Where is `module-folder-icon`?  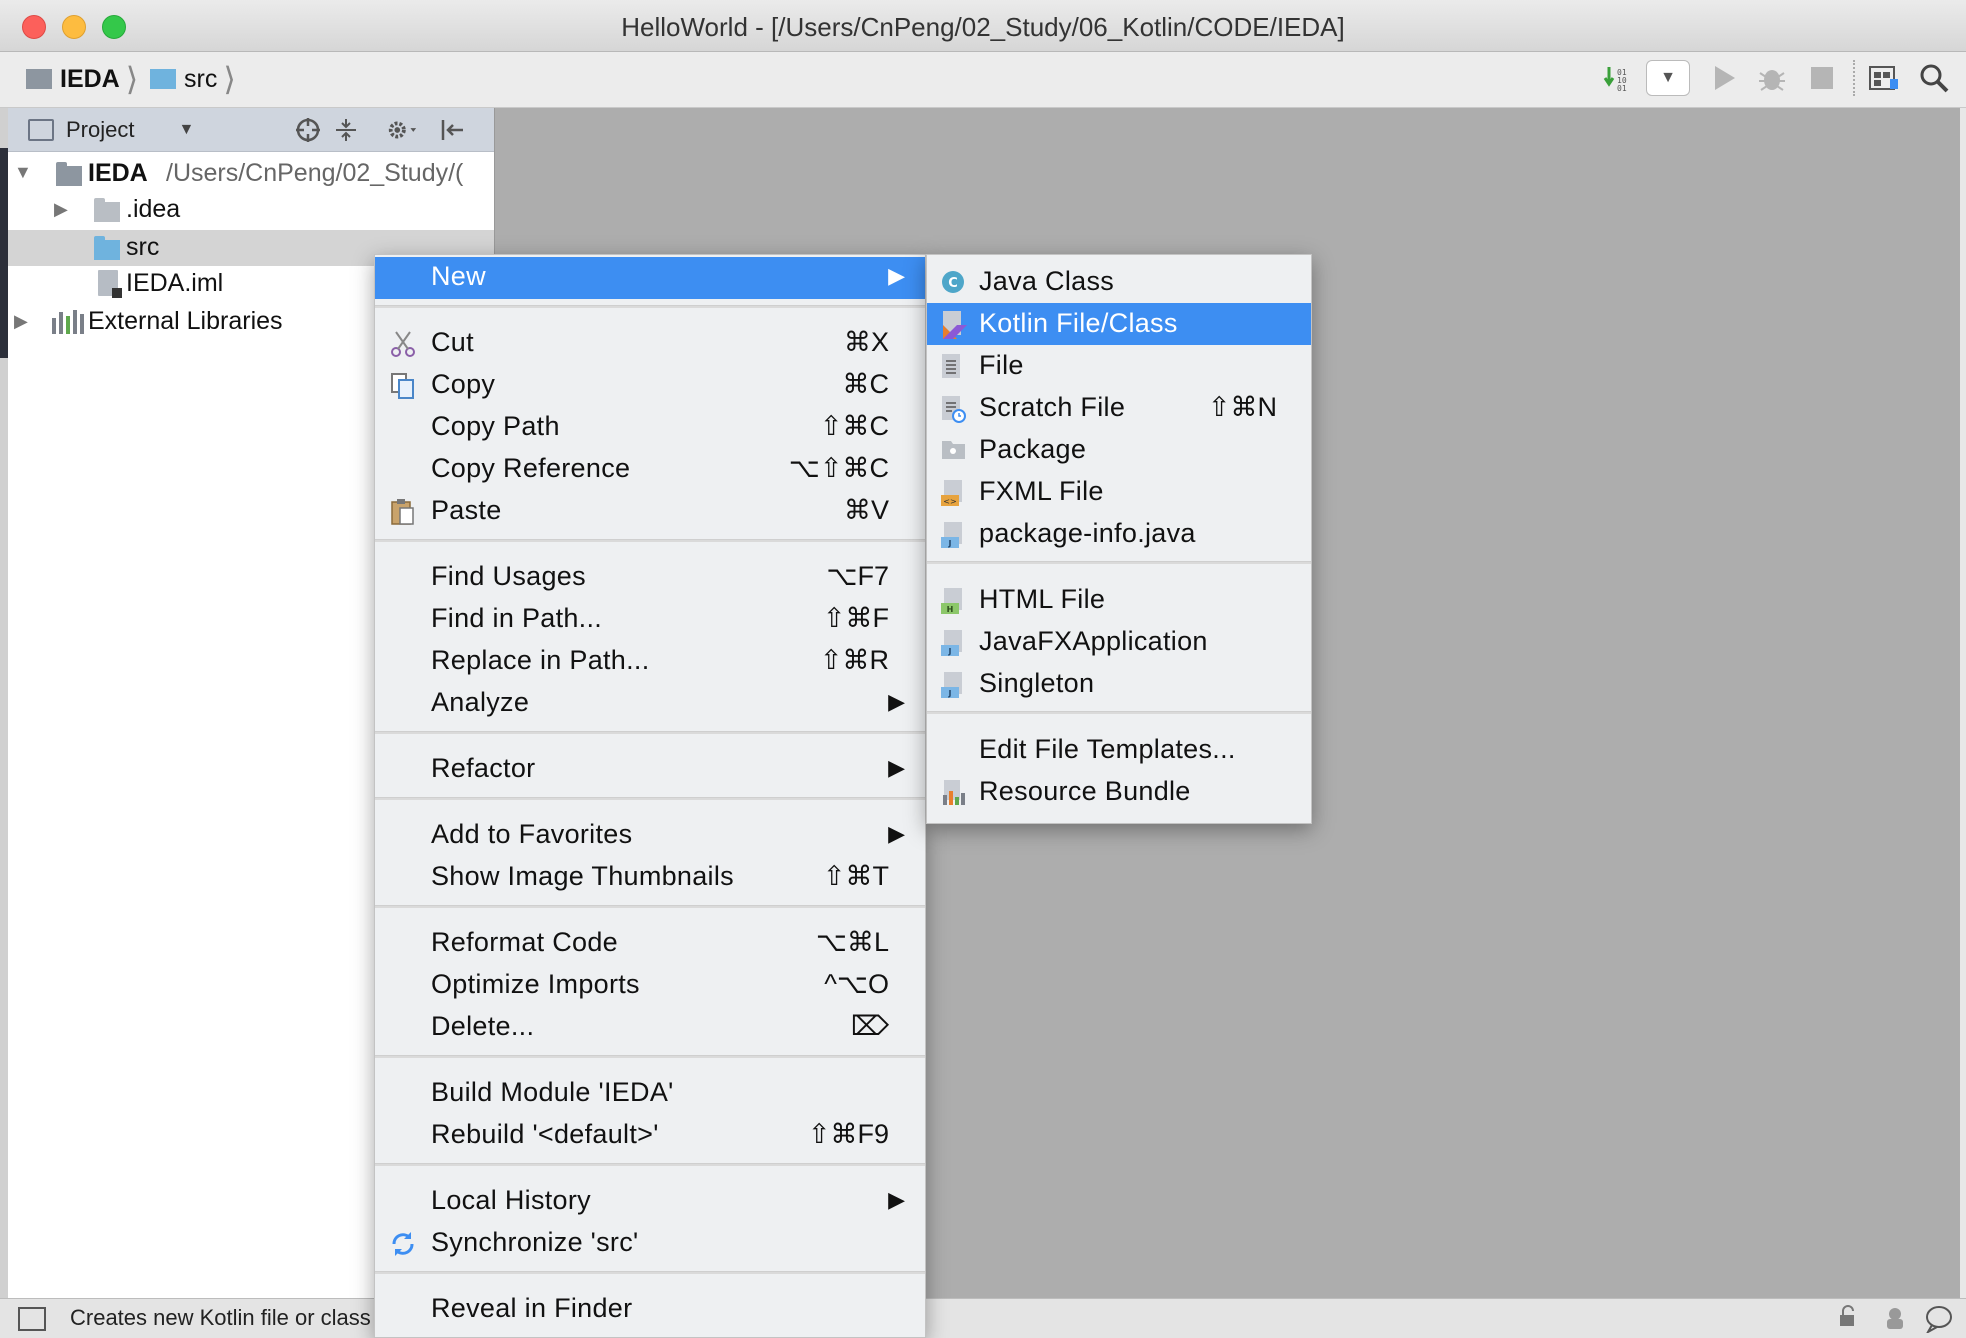
module-folder-icon is located at coordinates (39, 79).